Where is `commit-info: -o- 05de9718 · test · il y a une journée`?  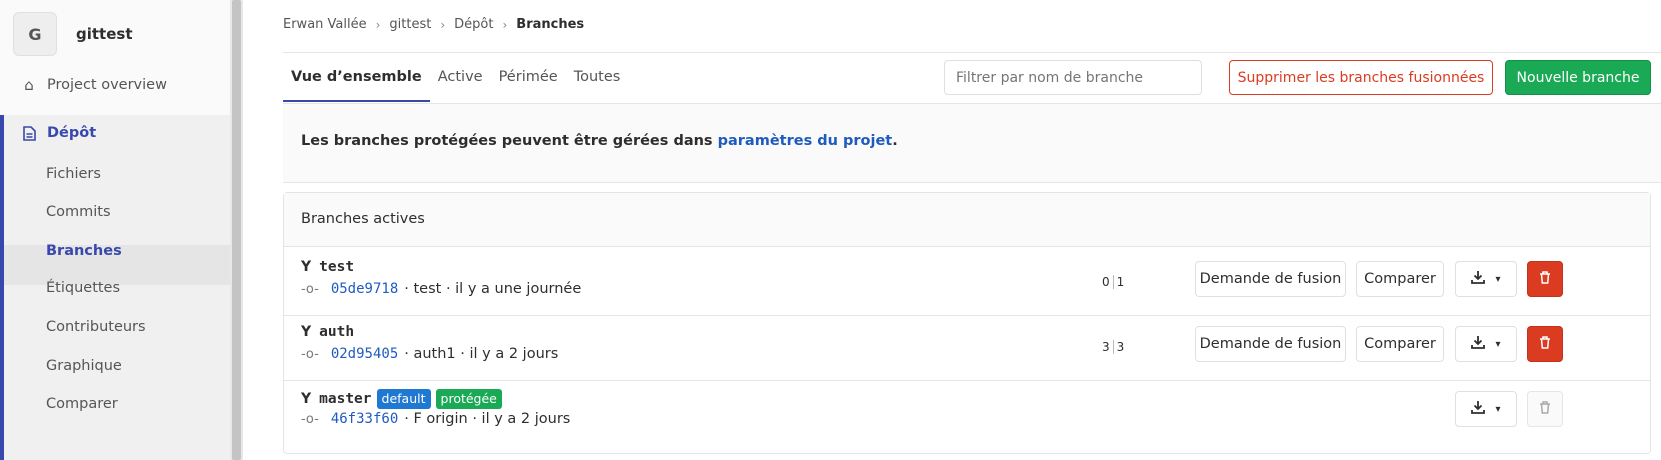
commit-info: -o- 05de9718 · test · il y a une journée is located at coordinates (441, 289).